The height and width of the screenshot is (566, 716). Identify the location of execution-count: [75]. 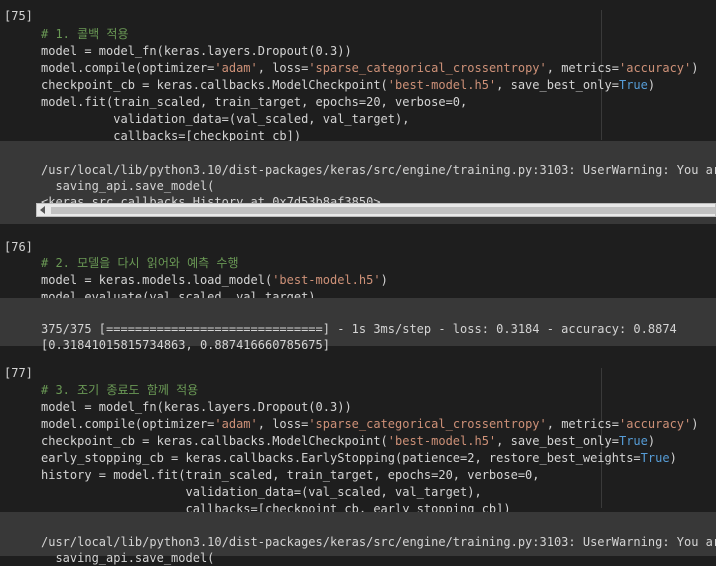
(18, 16).